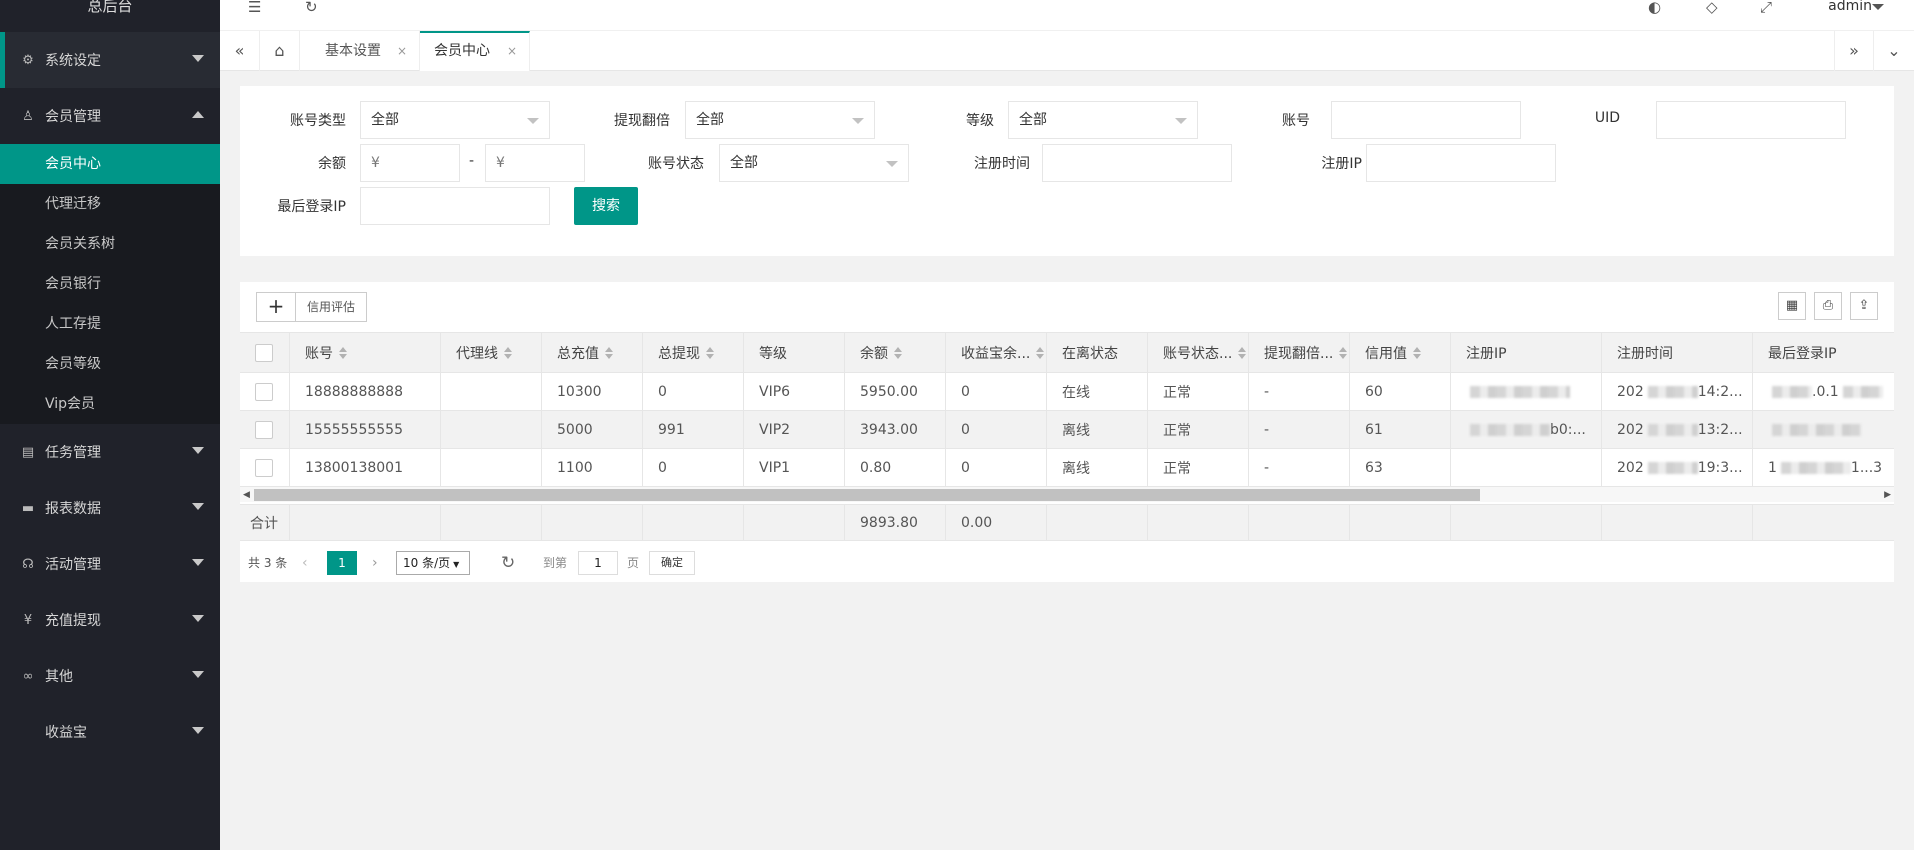 This screenshot has height=850, width=1914. Describe the element at coordinates (410, 163) in the screenshot. I see `balance-min-input: ¥` at that location.